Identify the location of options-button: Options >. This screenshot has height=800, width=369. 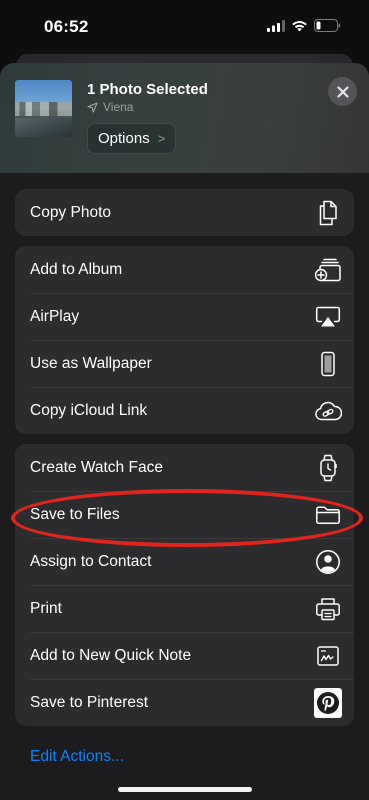
(132, 138).